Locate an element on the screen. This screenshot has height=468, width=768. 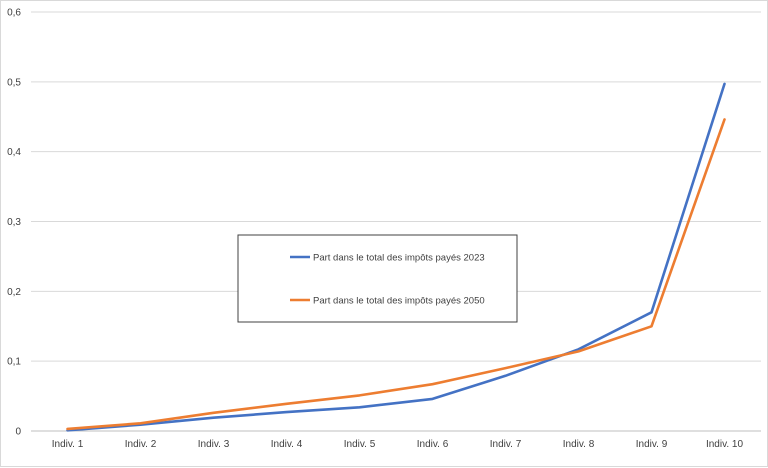
legend-label: Part dans le total des impôts payés 2050 is located at coordinates (399, 301).